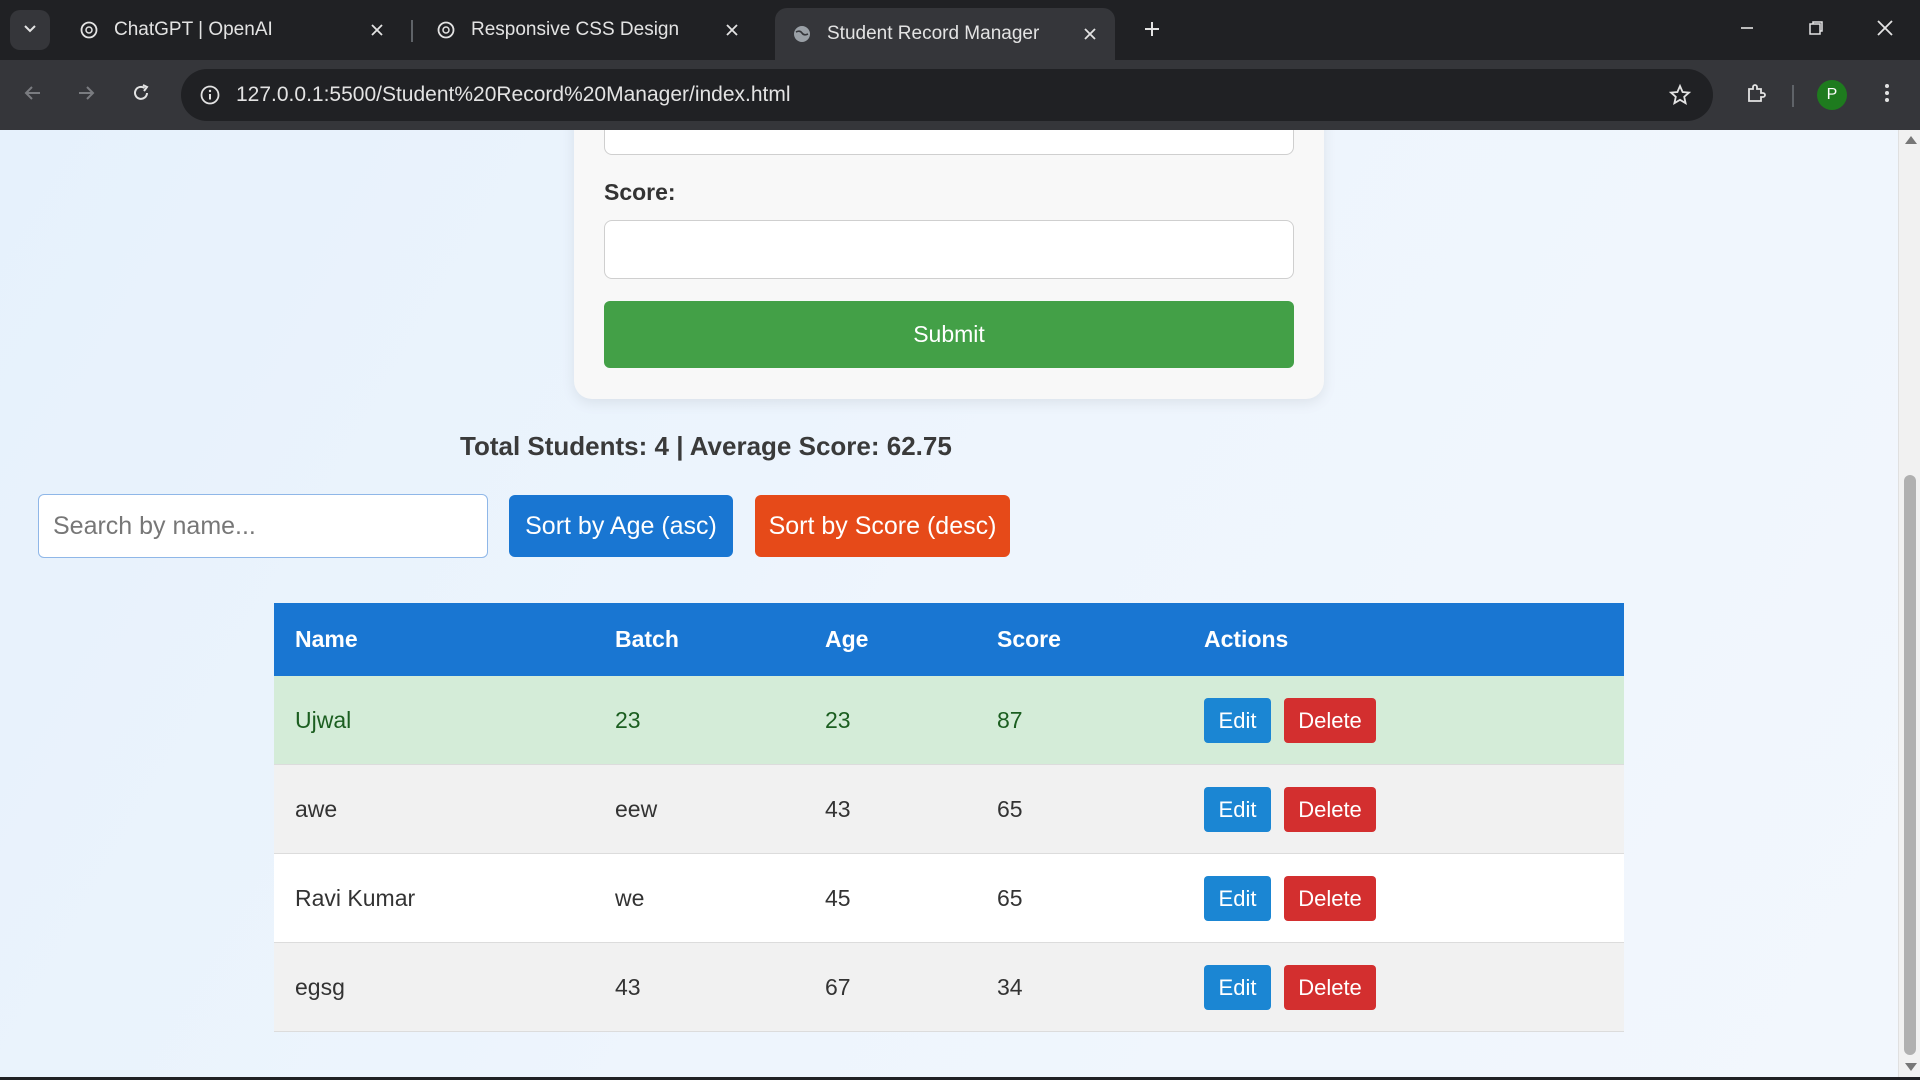 The width and height of the screenshot is (1920, 1080). Describe the element at coordinates (1010, 987) in the screenshot. I see `cell-score: 34` at that location.